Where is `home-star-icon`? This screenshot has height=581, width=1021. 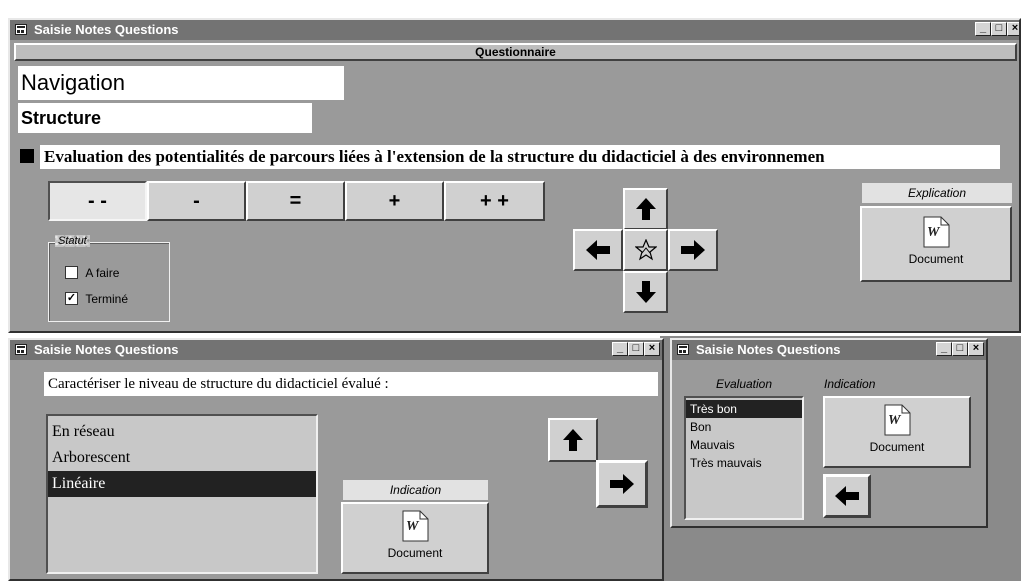
home-star-icon is located at coordinates (645, 250).